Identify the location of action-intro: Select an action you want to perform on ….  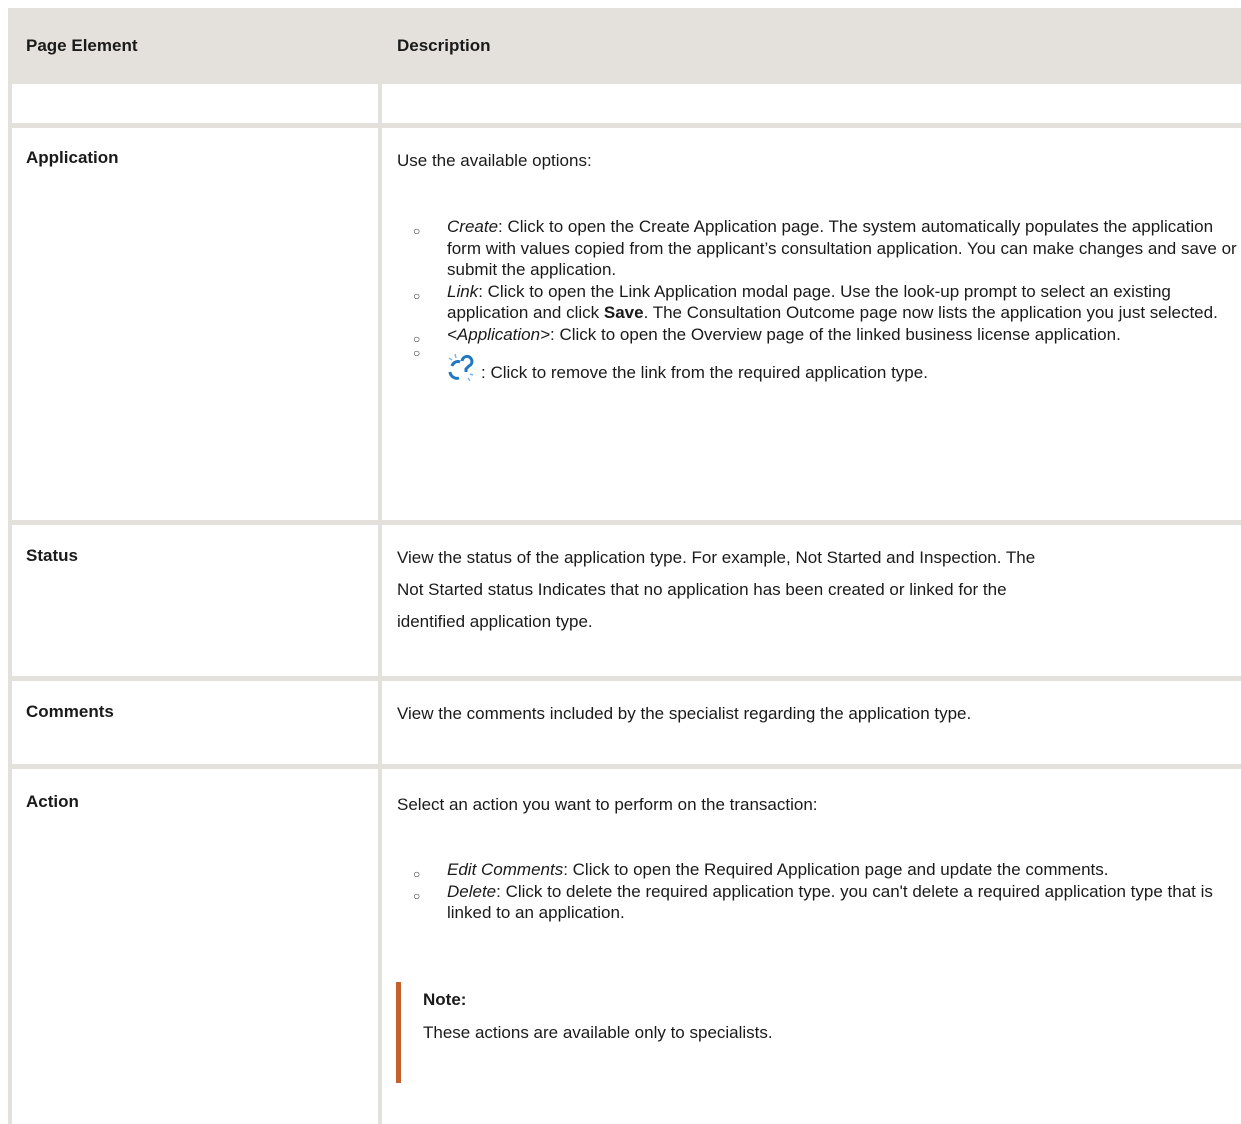
(607, 804).